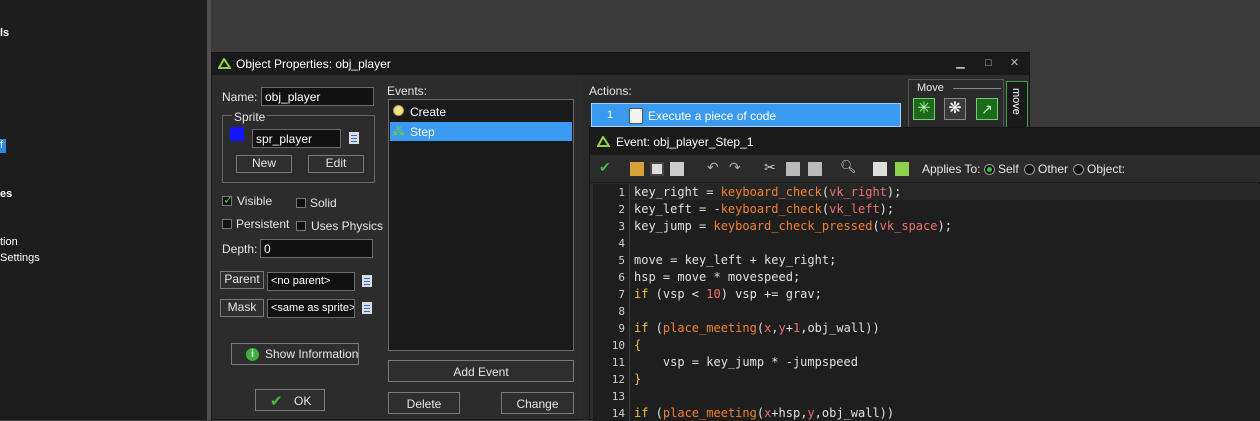  What do you see at coordinates (685, 142) in the screenshot?
I see `code-window-title: Event: obj_player_Step_1` at bounding box center [685, 142].